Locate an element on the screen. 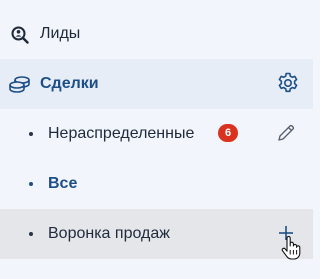 The width and height of the screenshot is (320, 279). gear-icon is located at coordinates (288, 83).